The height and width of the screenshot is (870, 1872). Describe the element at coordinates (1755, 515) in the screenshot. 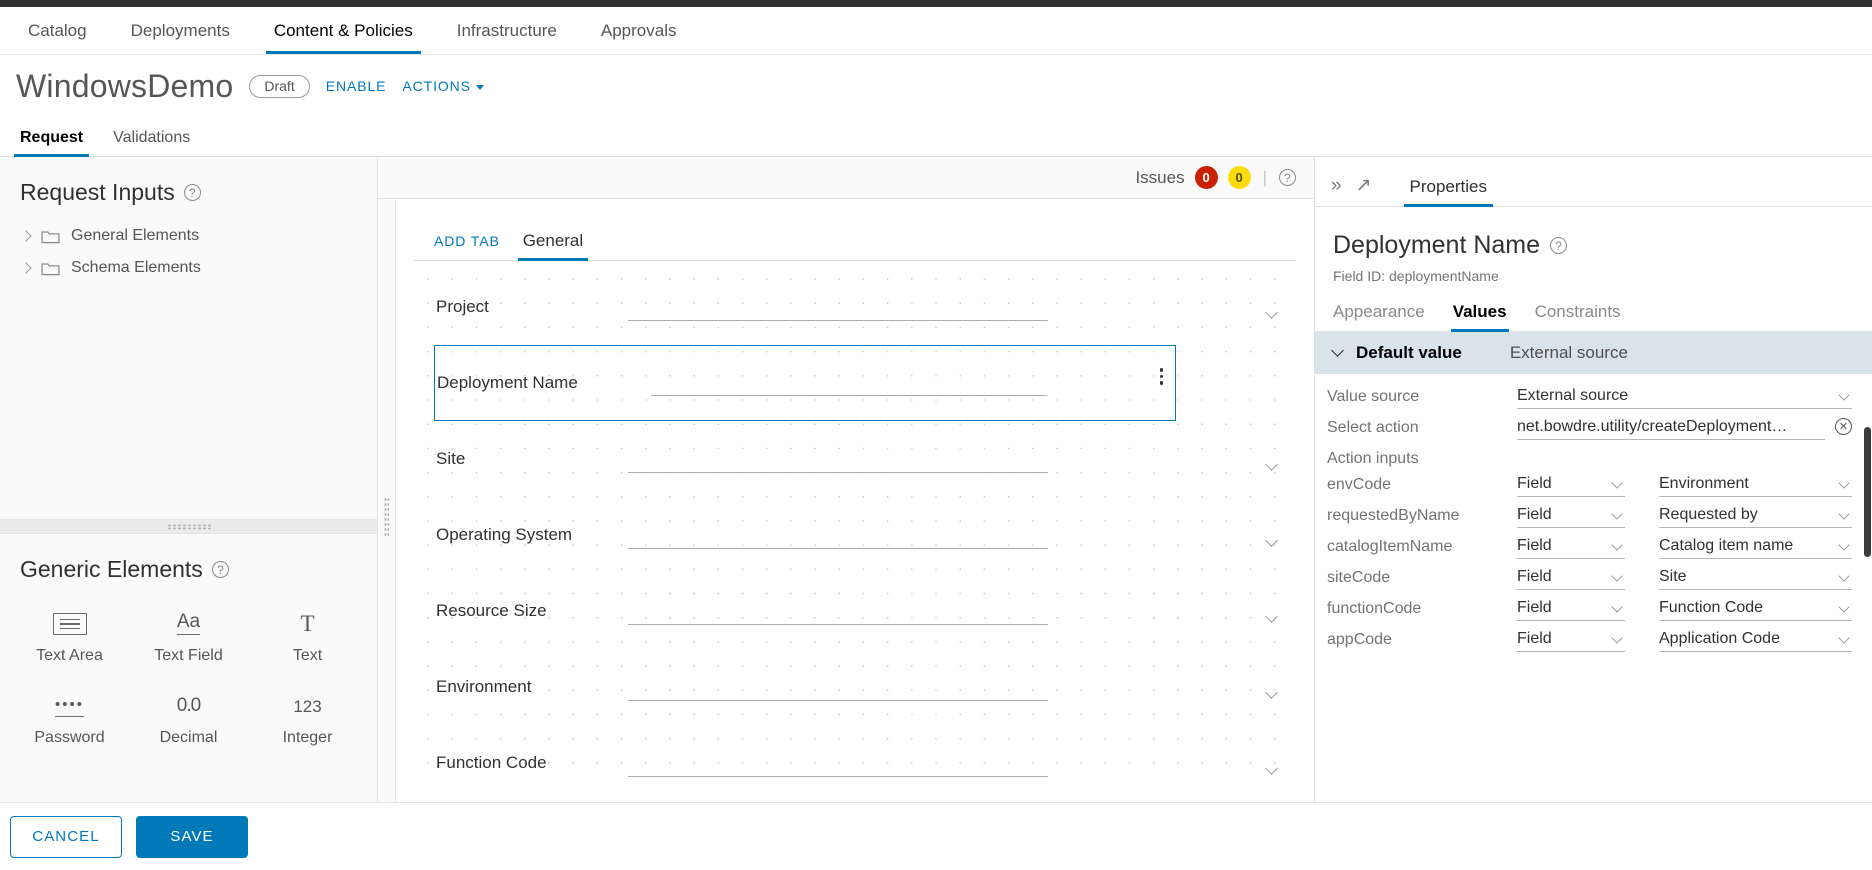

I see `binding-value-select: Requested by` at that location.